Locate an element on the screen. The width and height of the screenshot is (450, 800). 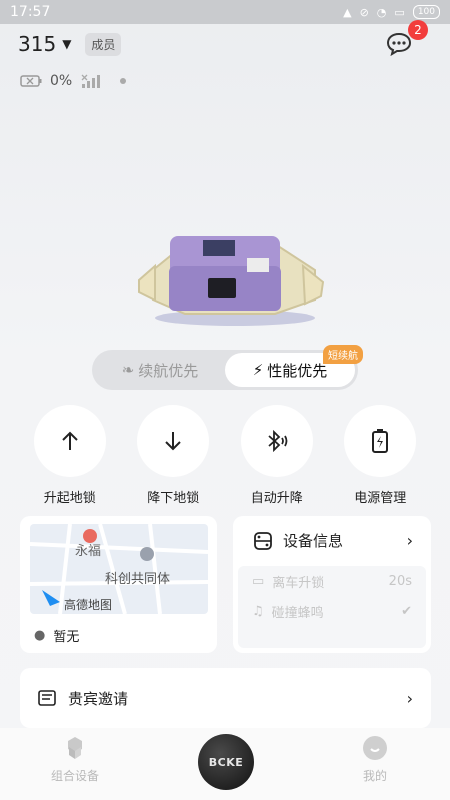
action-label: 电源管理 is located at coordinates (380, 498).